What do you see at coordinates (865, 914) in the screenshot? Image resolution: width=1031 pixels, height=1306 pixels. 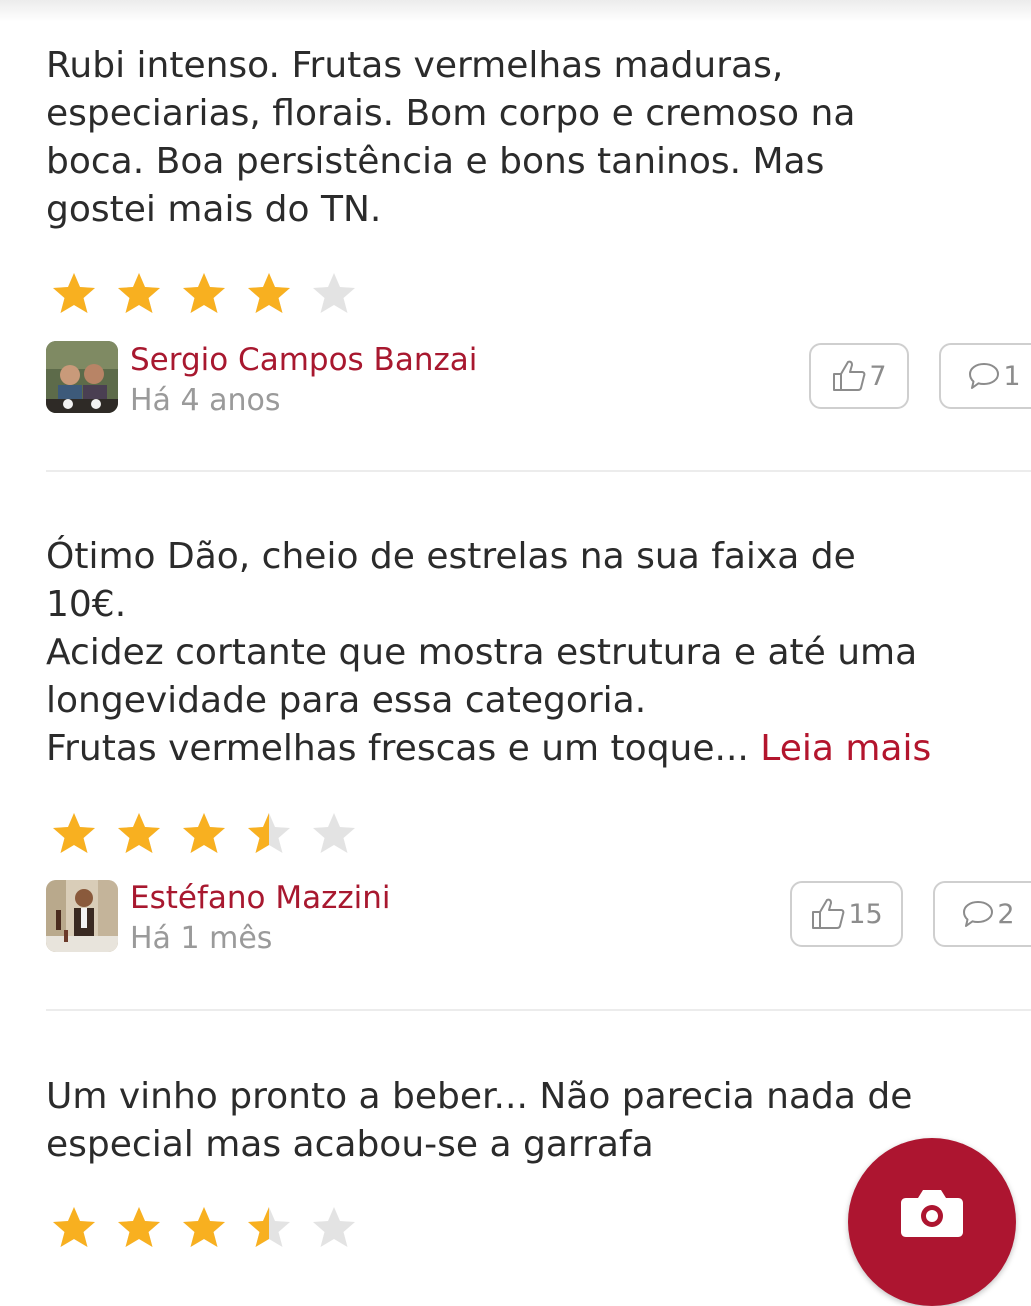 I see `like-count: 15` at bounding box center [865, 914].